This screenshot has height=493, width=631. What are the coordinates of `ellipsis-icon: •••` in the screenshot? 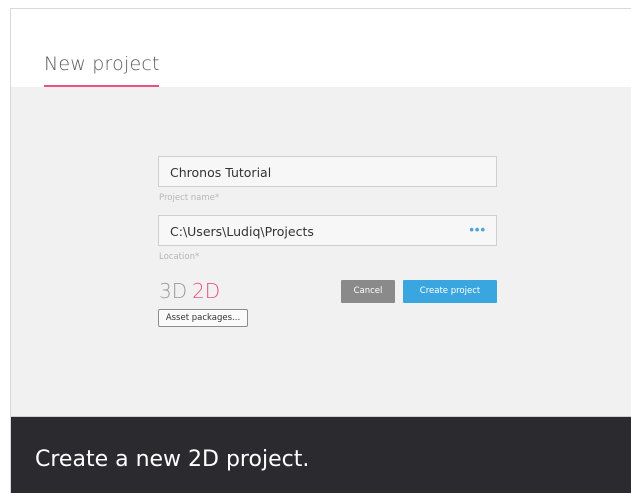 It's located at (477, 229).